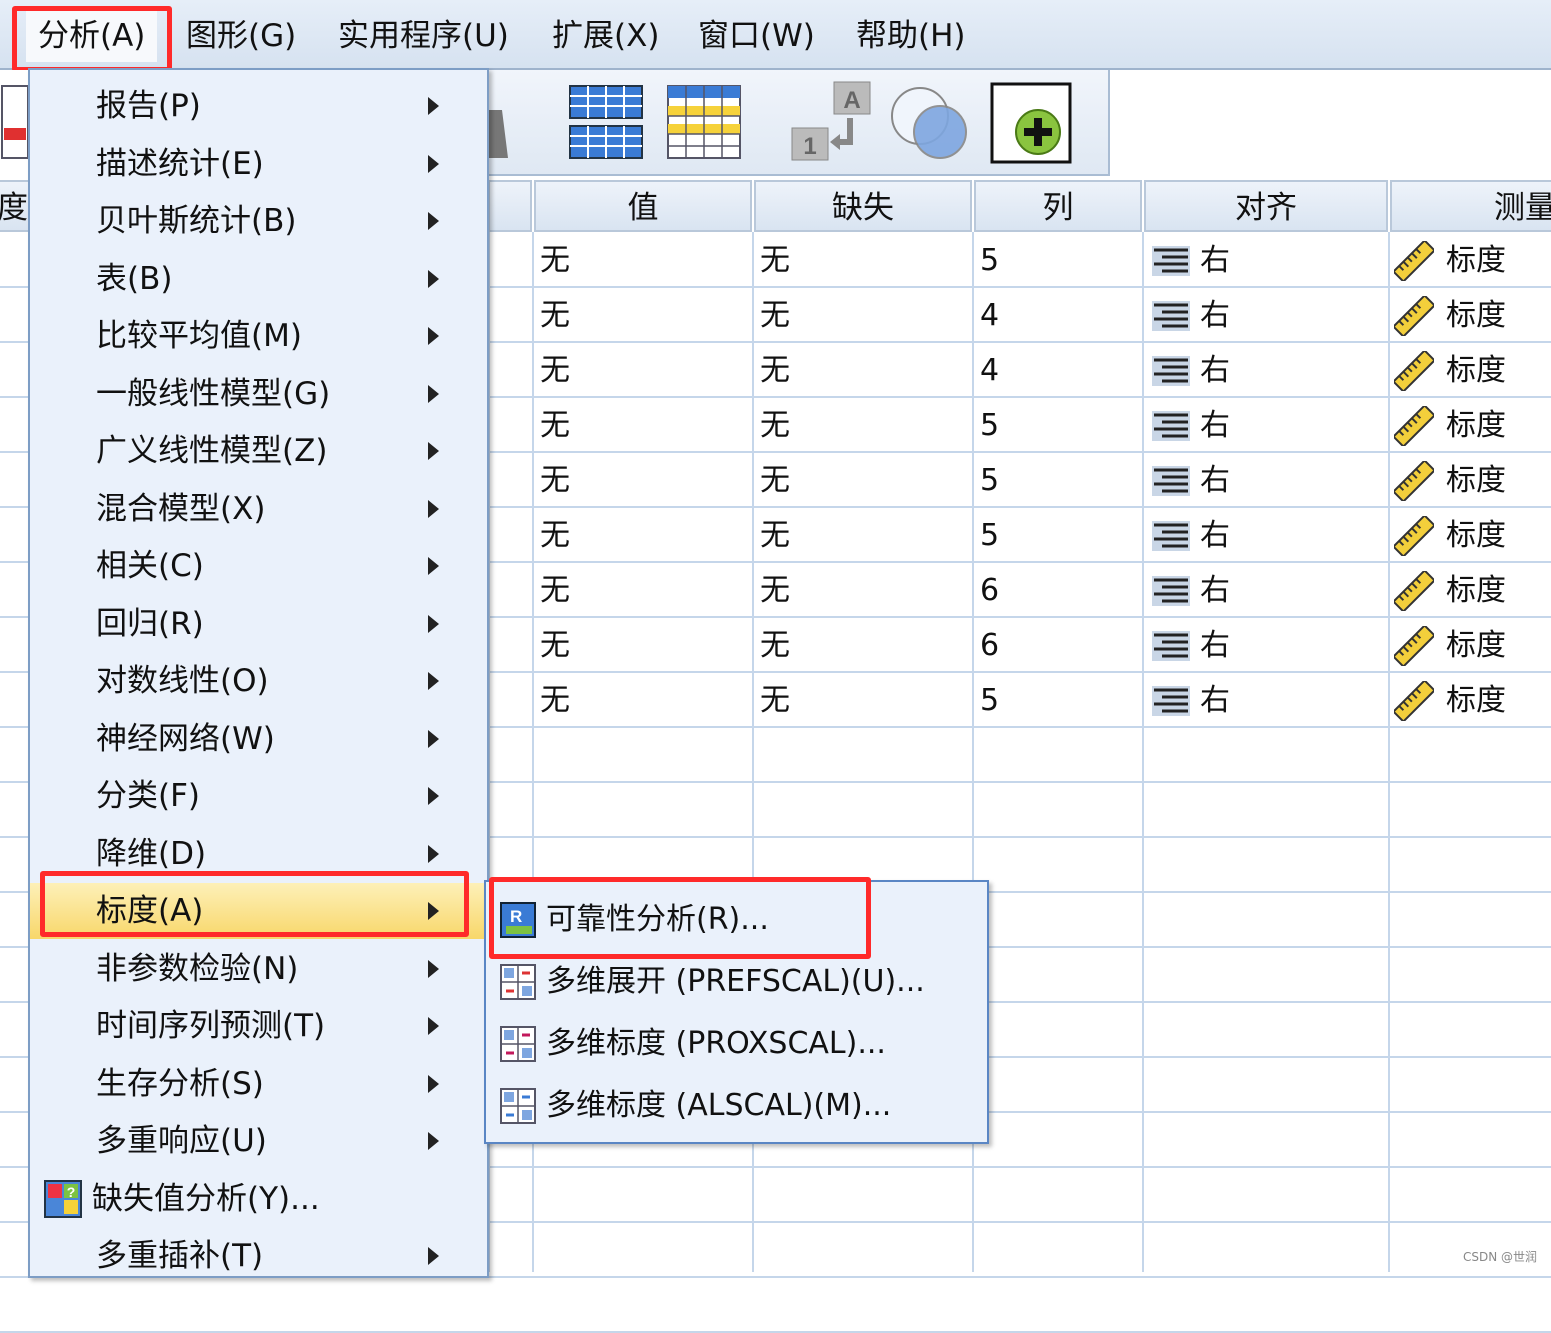 The width and height of the screenshot is (1551, 1333). Describe the element at coordinates (258, 624) in the screenshot. I see `menu-item-regression: 回归(R)` at that location.